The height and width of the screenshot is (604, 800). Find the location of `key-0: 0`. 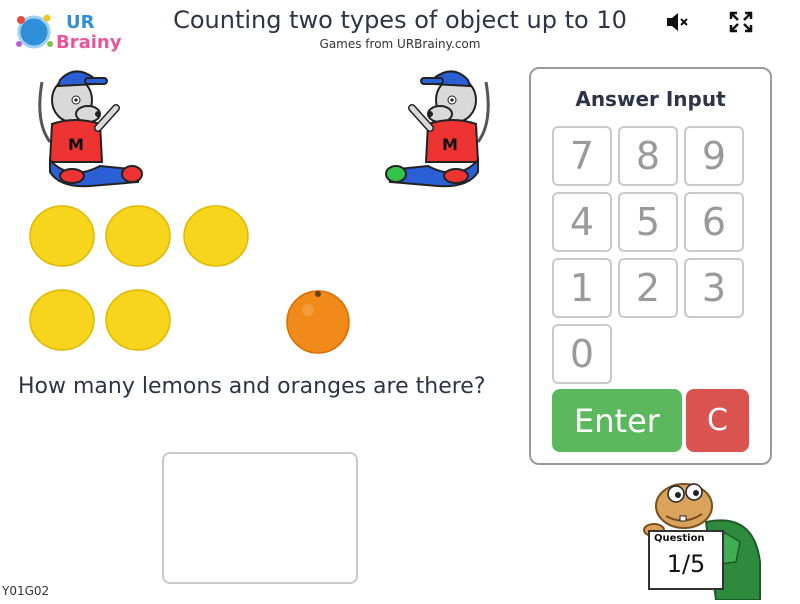

key-0: 0 is located at coordinates (582, 354).